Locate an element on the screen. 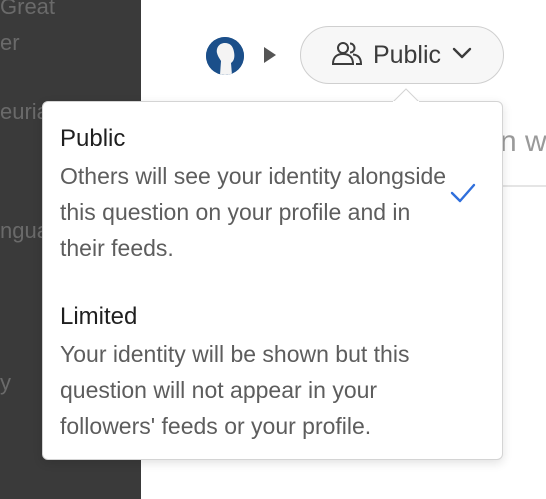  sidebar-text-fragment: er is located at coordinates (10, 43).